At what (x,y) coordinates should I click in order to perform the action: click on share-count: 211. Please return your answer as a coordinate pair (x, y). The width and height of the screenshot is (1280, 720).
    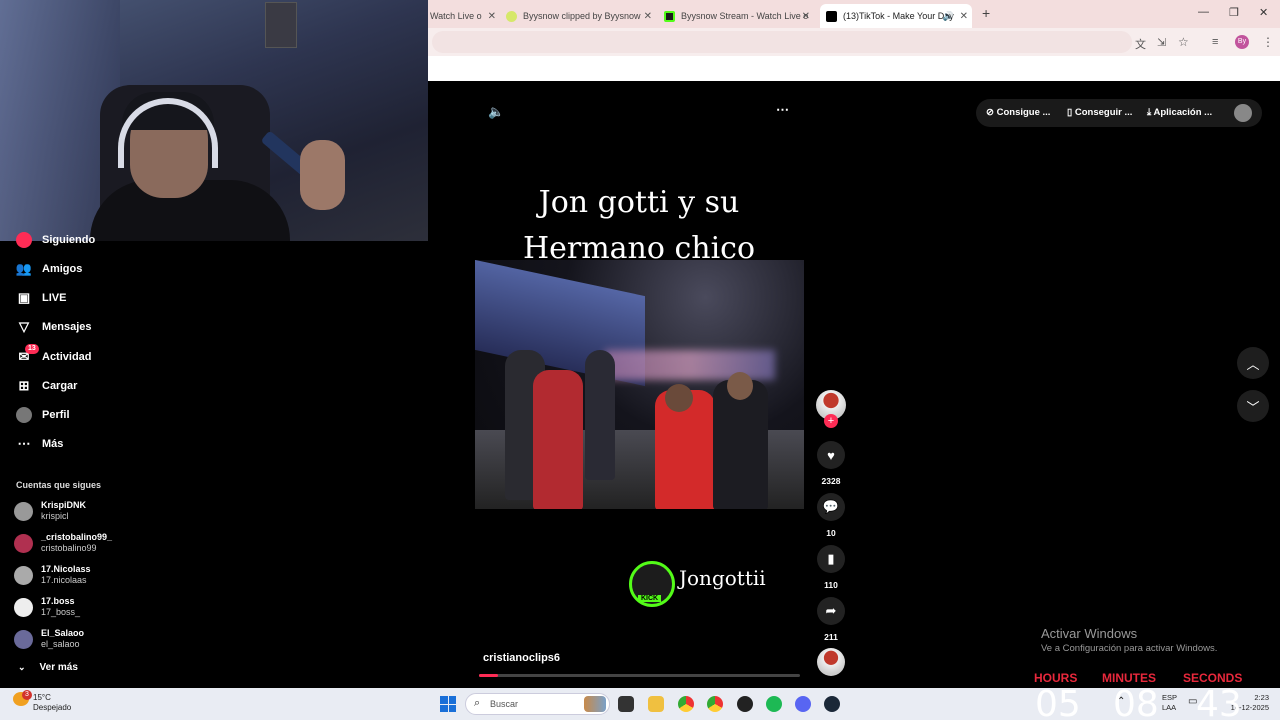
    Looking at the image, I should click on (831, 637).